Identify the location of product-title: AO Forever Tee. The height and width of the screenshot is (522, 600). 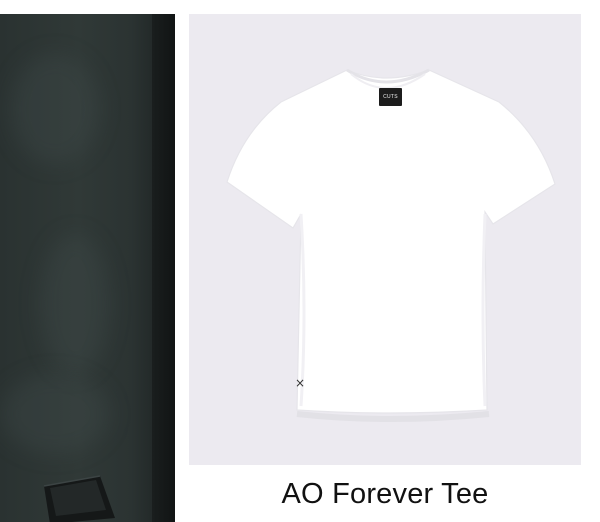
(385, 494).